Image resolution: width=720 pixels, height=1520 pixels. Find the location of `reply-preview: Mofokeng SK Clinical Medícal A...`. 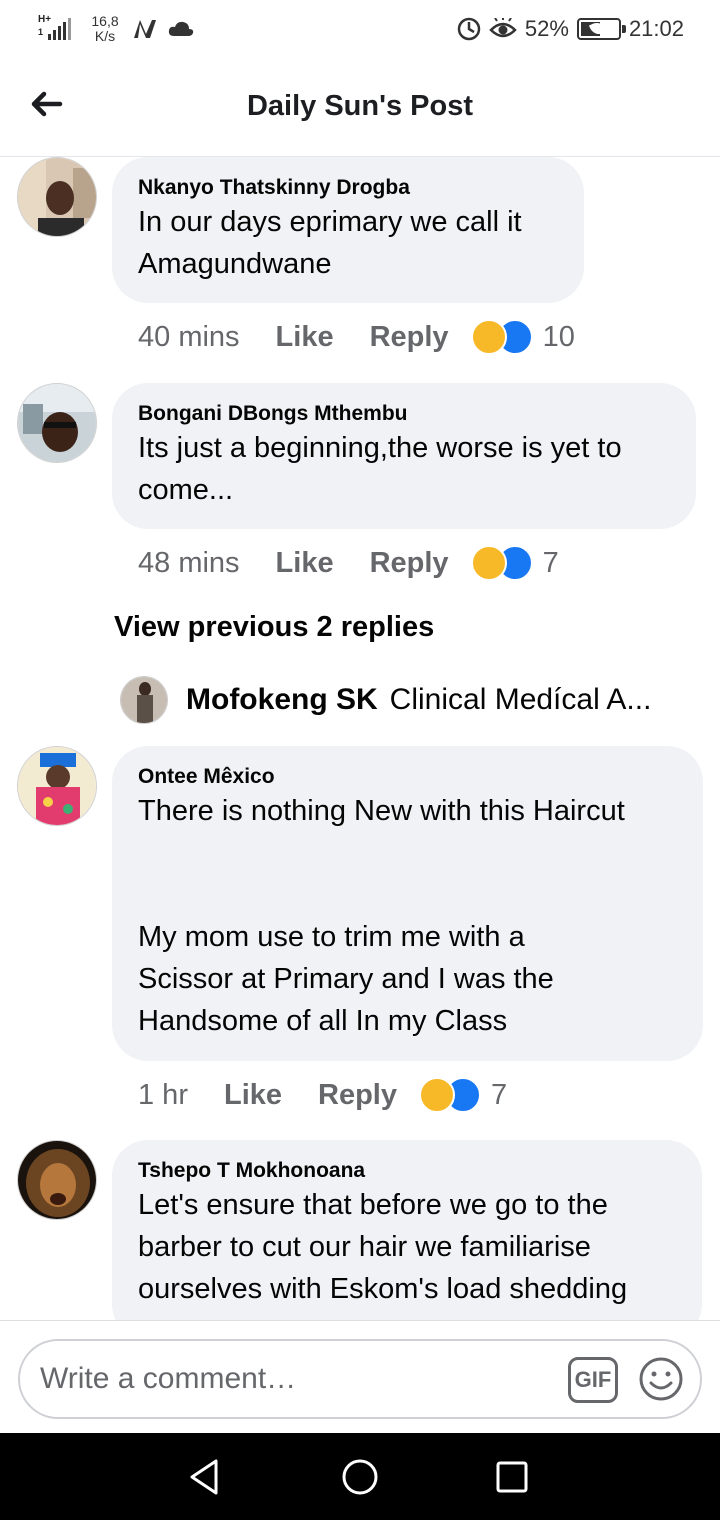

reply-preview: Mofokeng SK Clinical Medícal A... is located at coordinates (385, 700).